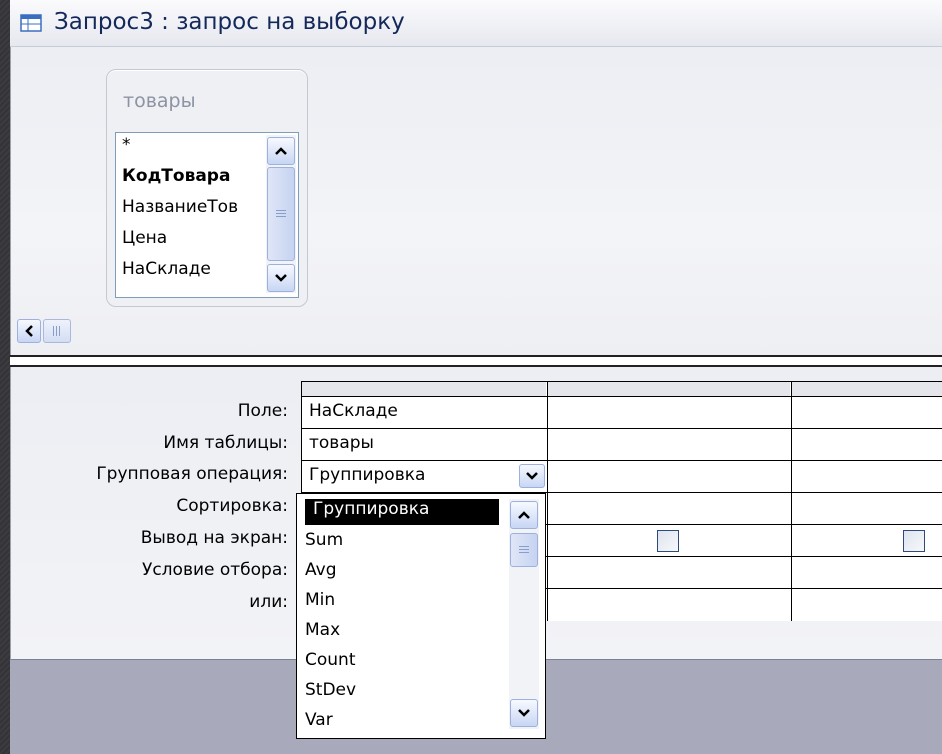 The height and width of the screenshot is (754, 942). I want to click on dropdown-option-min: Min, so click(320, 600).